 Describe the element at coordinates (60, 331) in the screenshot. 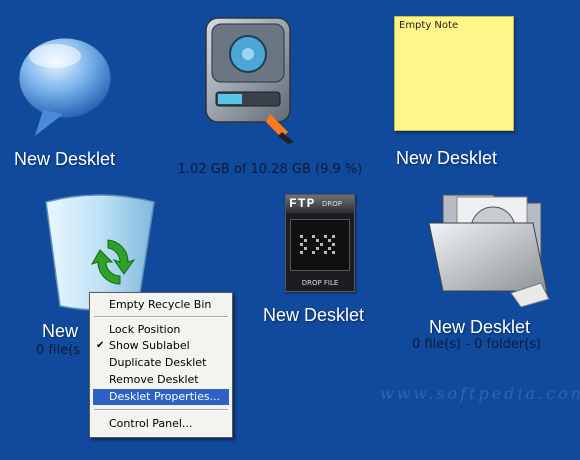

I see `desklet-label: New` at that location.